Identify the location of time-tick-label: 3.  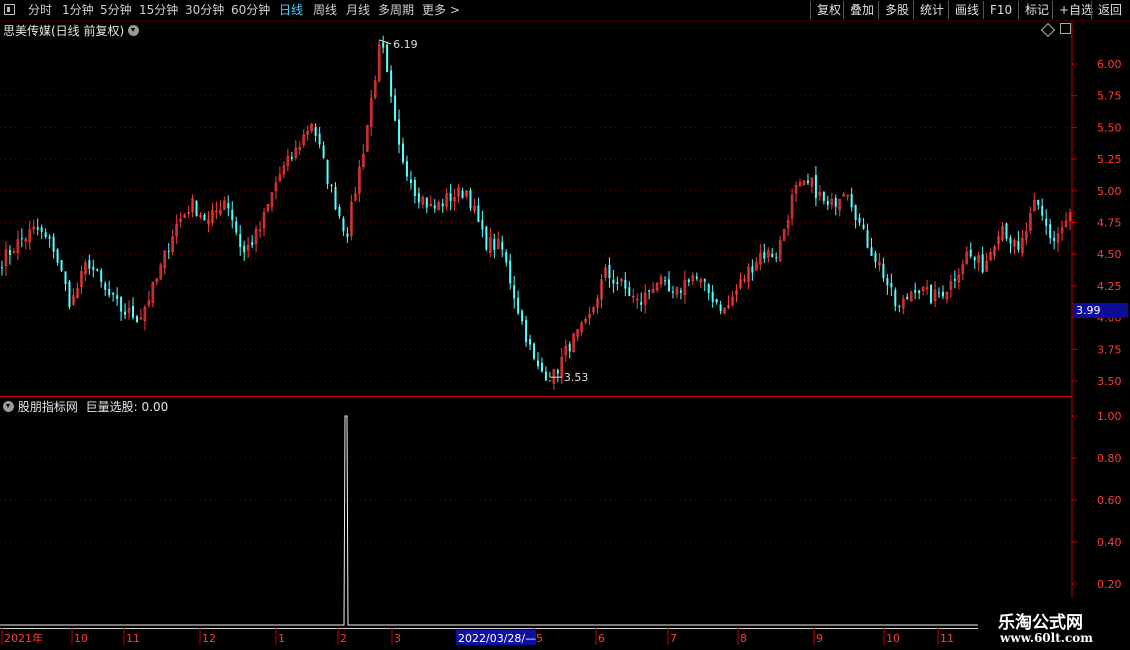
(397, 638).